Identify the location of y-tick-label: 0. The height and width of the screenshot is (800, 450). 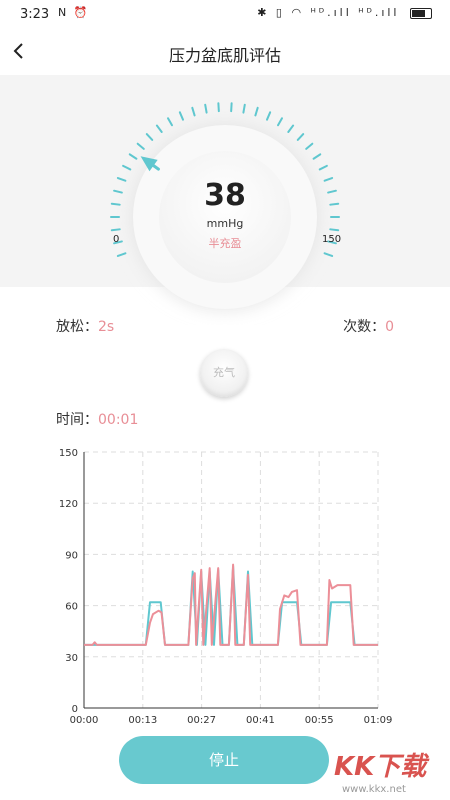
(75, 709).